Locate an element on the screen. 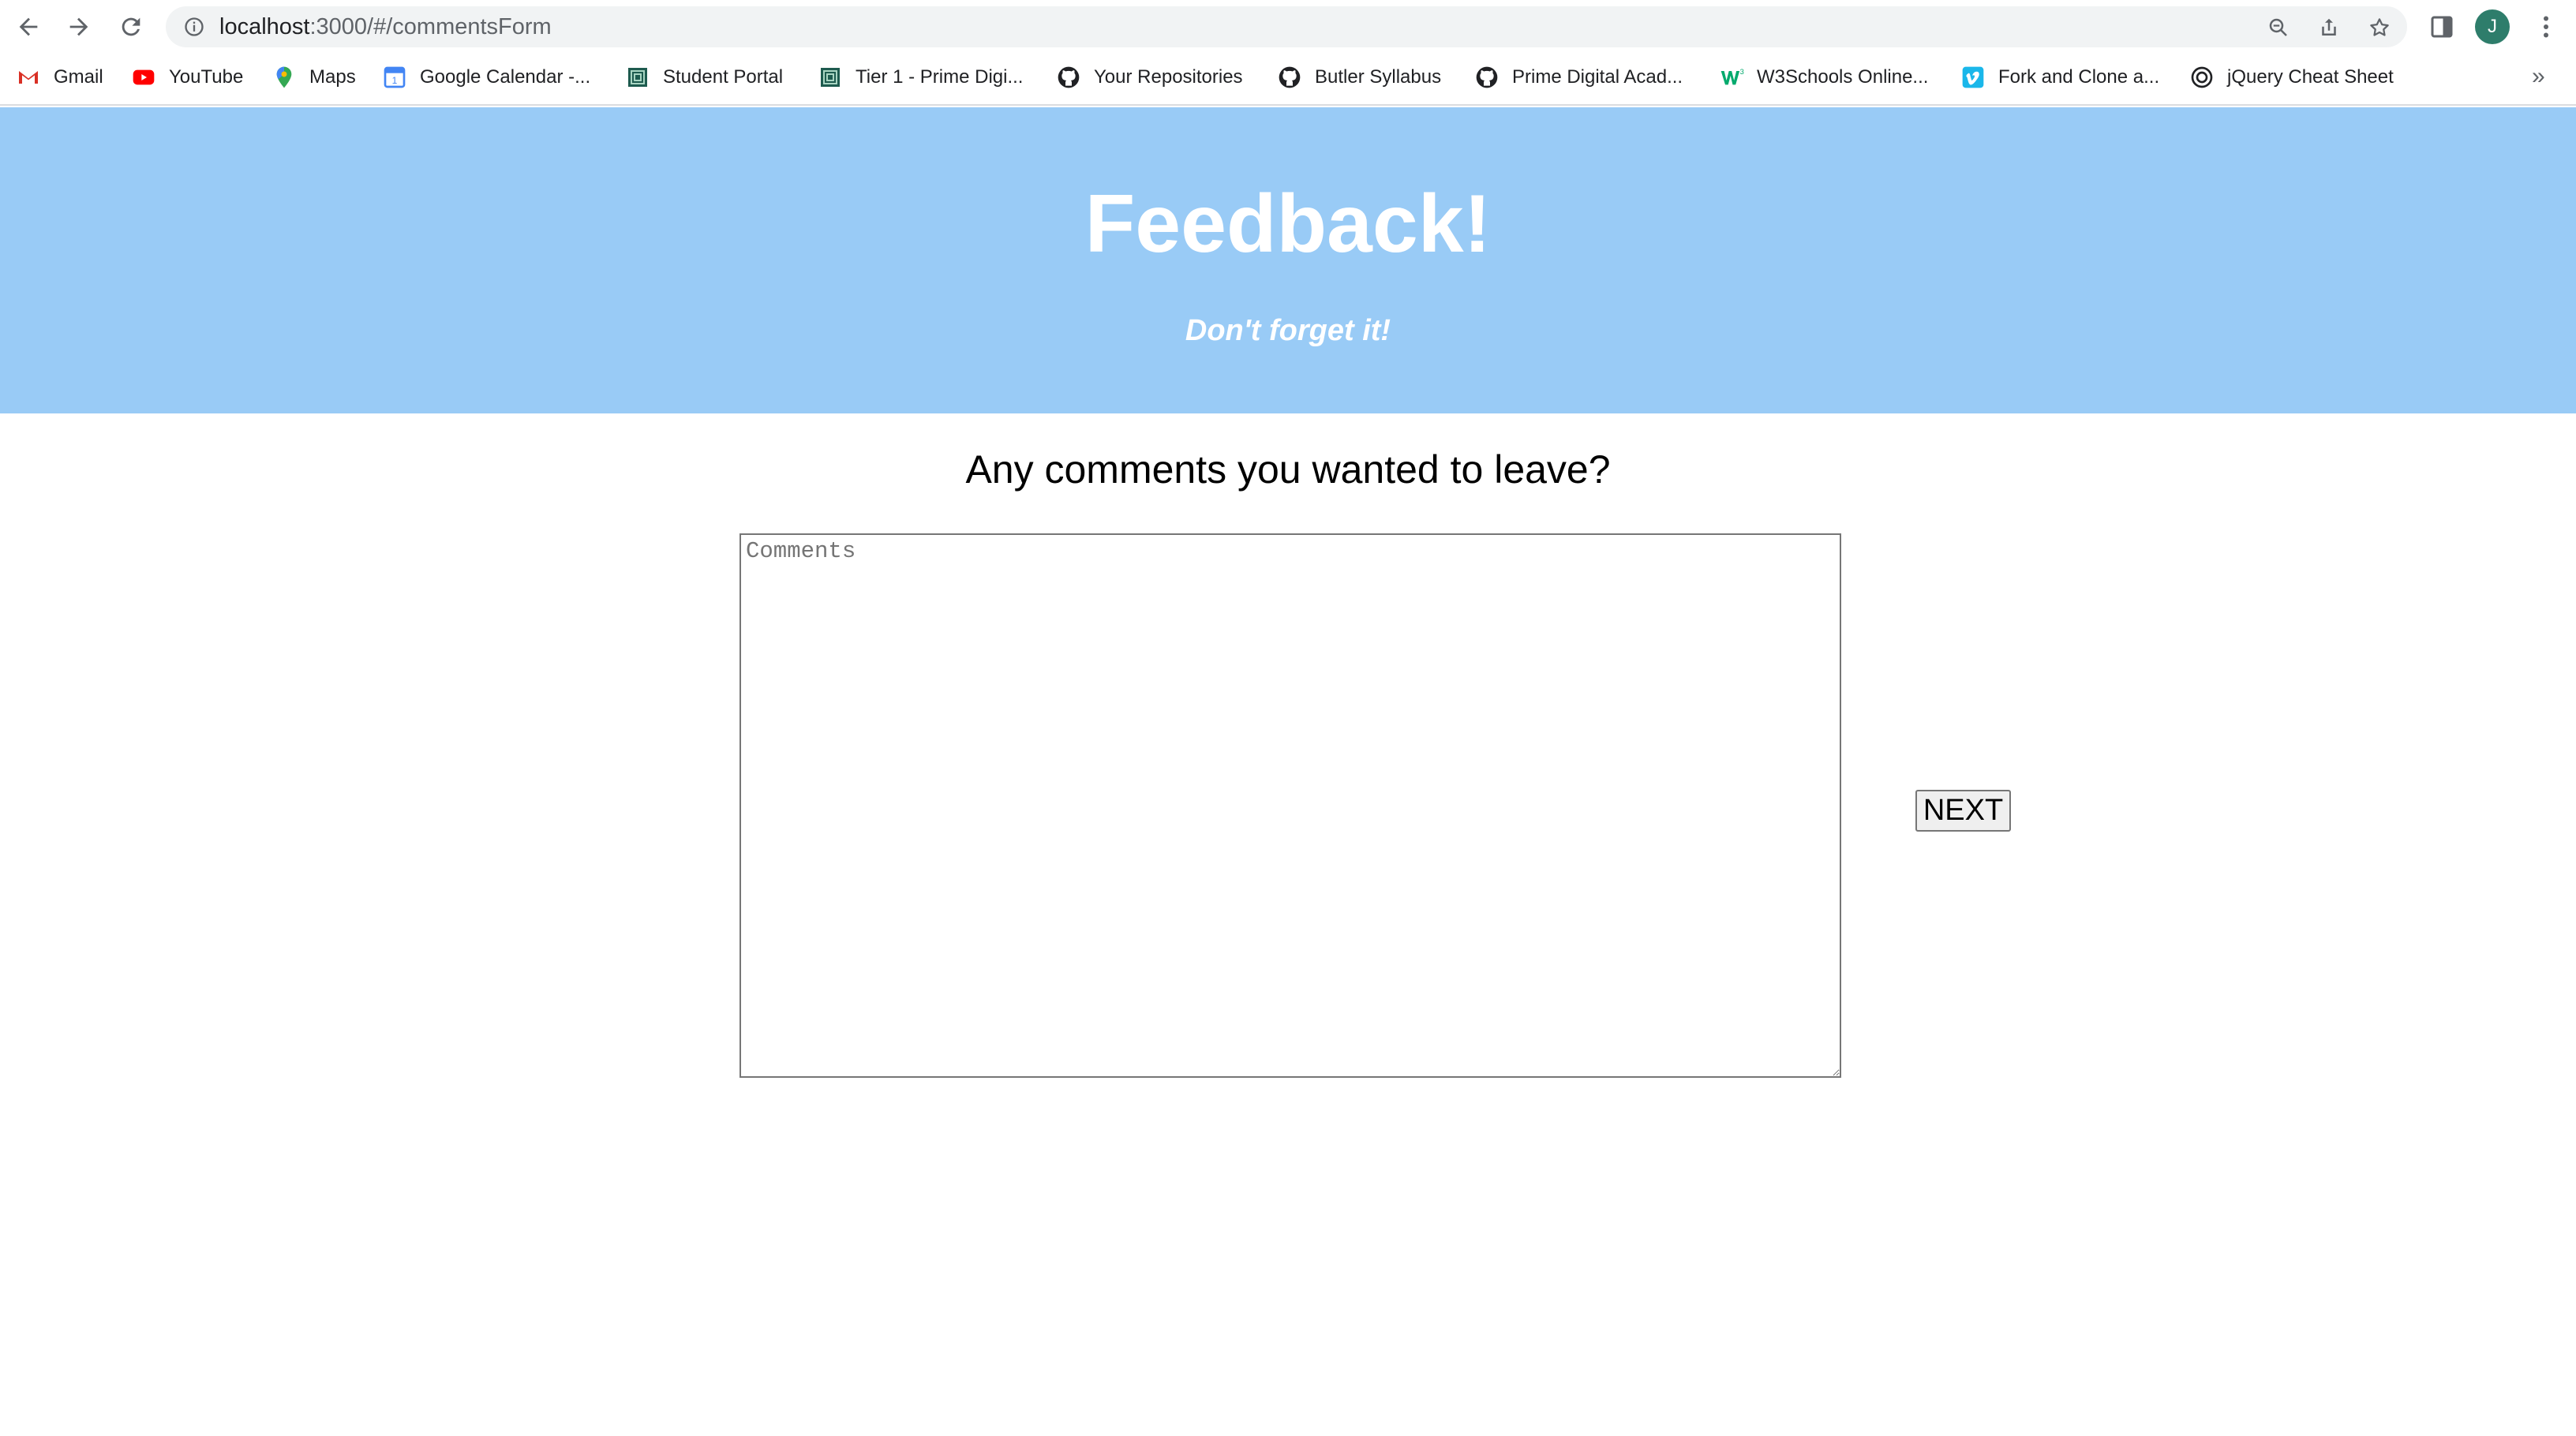 This screenshot has height=1436, width=2576. bookmark-label: Butler Syllabus is located at coordinates (1378, 77).